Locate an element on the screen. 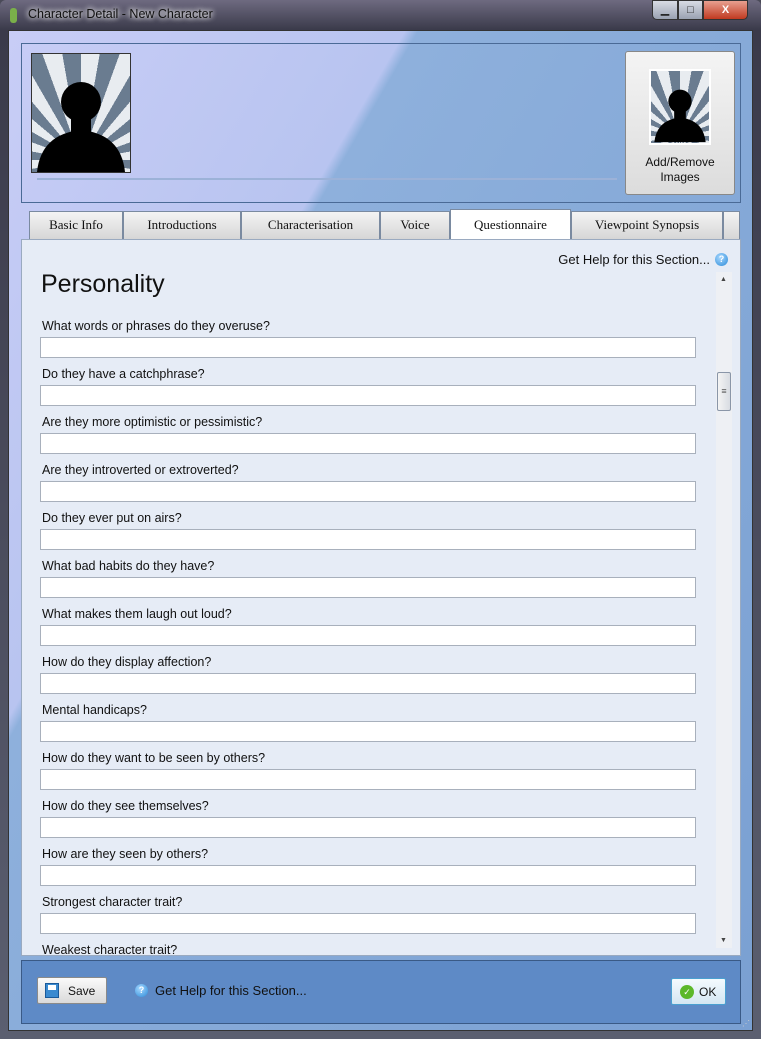  app-icon is located at coordinates (13, 15).